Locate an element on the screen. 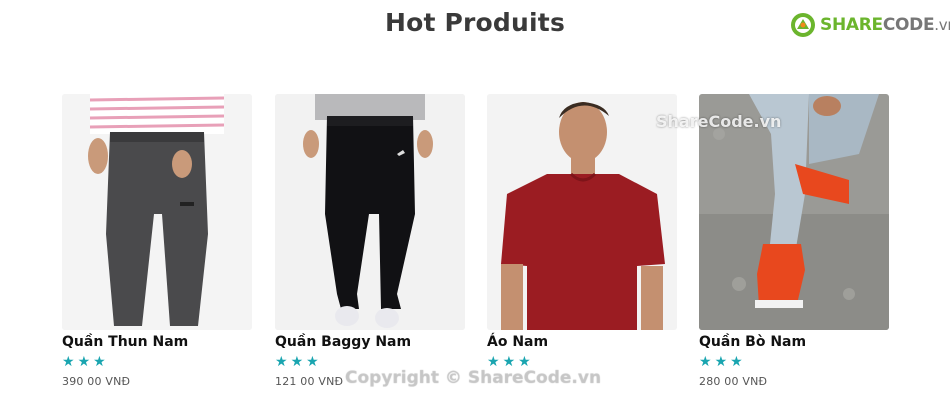 The image size is (950, 400). product-name: Quần Thun Nam is located at coordinates (157, 342).